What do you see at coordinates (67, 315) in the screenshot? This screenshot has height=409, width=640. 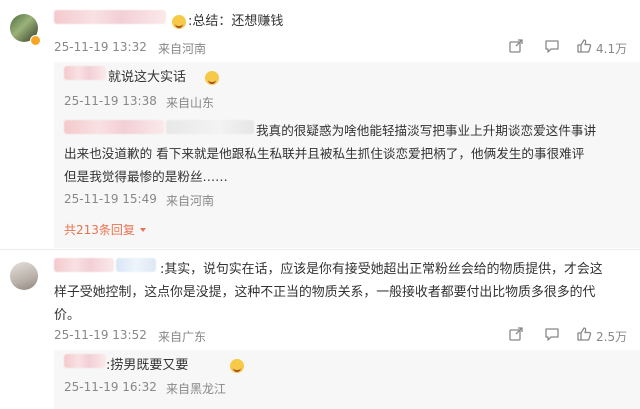 I see `comment-text-line3: 价。` at bounding box center [67, 315].